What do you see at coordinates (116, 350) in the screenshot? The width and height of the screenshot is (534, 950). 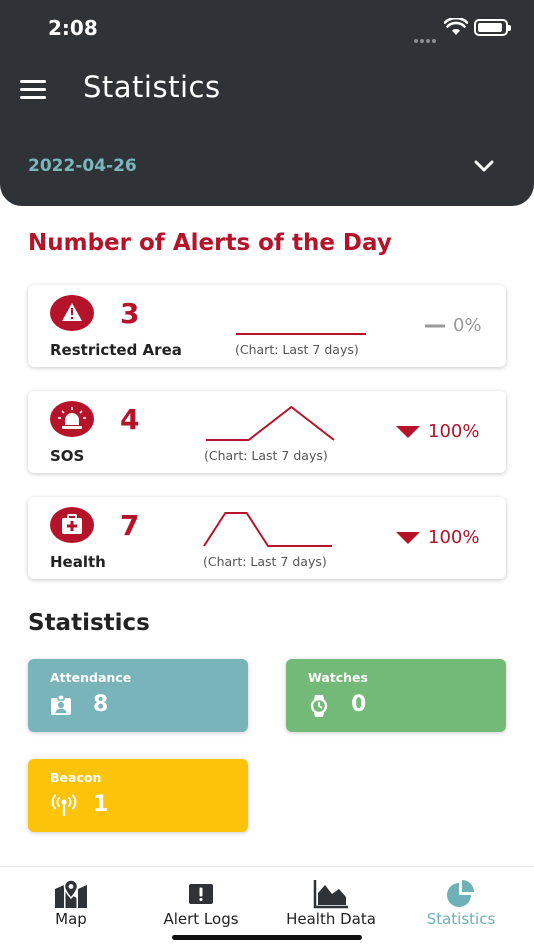 I see `alert-label: Restricted Area` at bounding box center [116, 350].